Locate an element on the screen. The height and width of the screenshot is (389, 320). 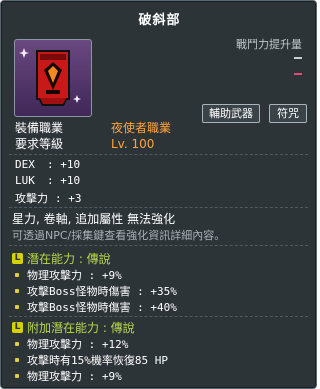
potential-title: 潛在能力 : 傳說 is located at coordinates (69, 259).